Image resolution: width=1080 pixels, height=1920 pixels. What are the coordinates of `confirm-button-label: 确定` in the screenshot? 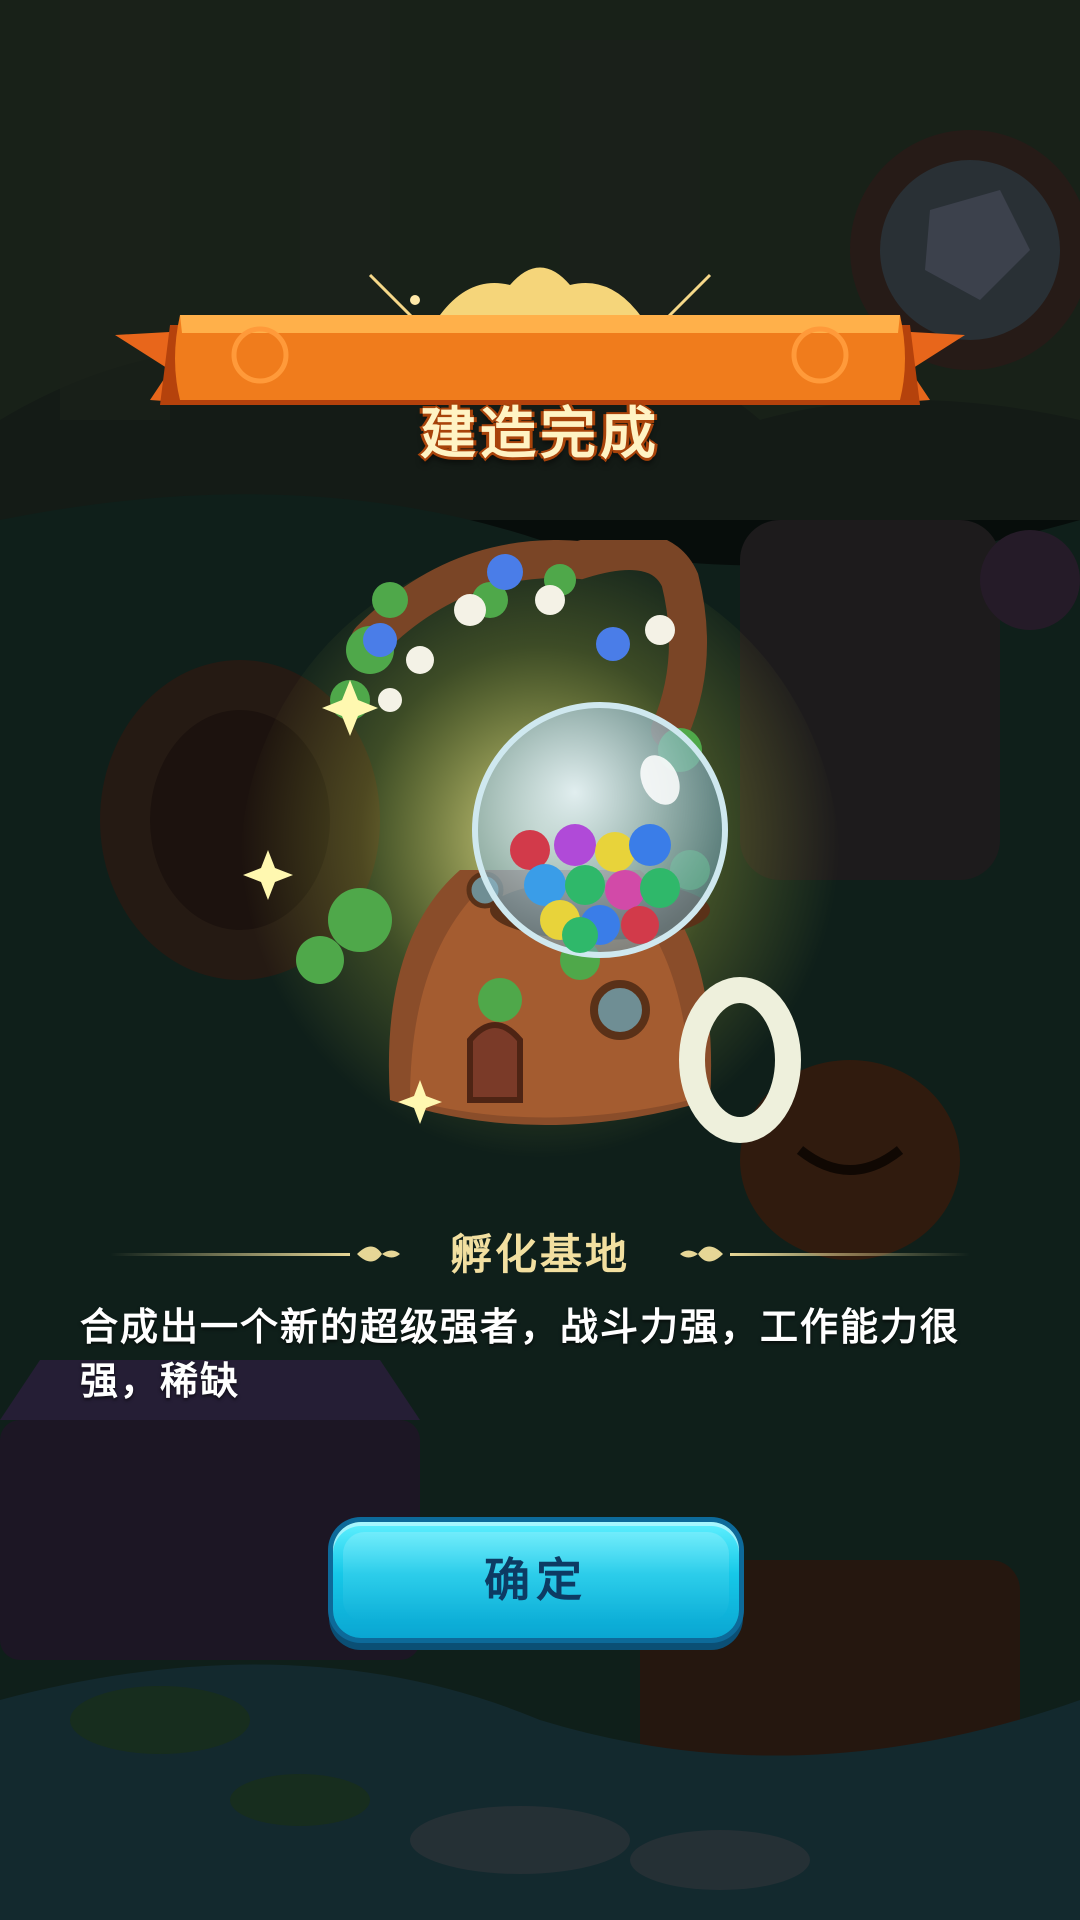 It's located at (536, 1580).